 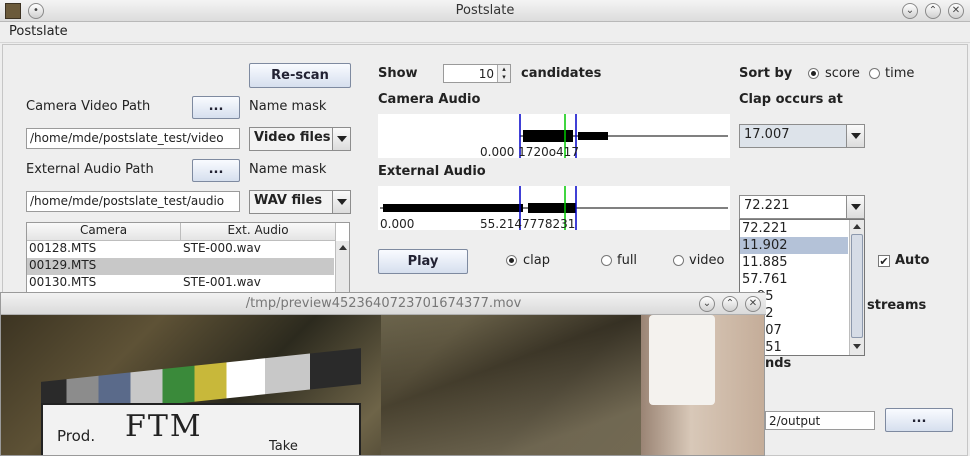 What do you see at coordinates (180, 249) in the screenshot?
I see `table-row: 00128.MTS STE-000.wav` at bounding box center [180, 249].